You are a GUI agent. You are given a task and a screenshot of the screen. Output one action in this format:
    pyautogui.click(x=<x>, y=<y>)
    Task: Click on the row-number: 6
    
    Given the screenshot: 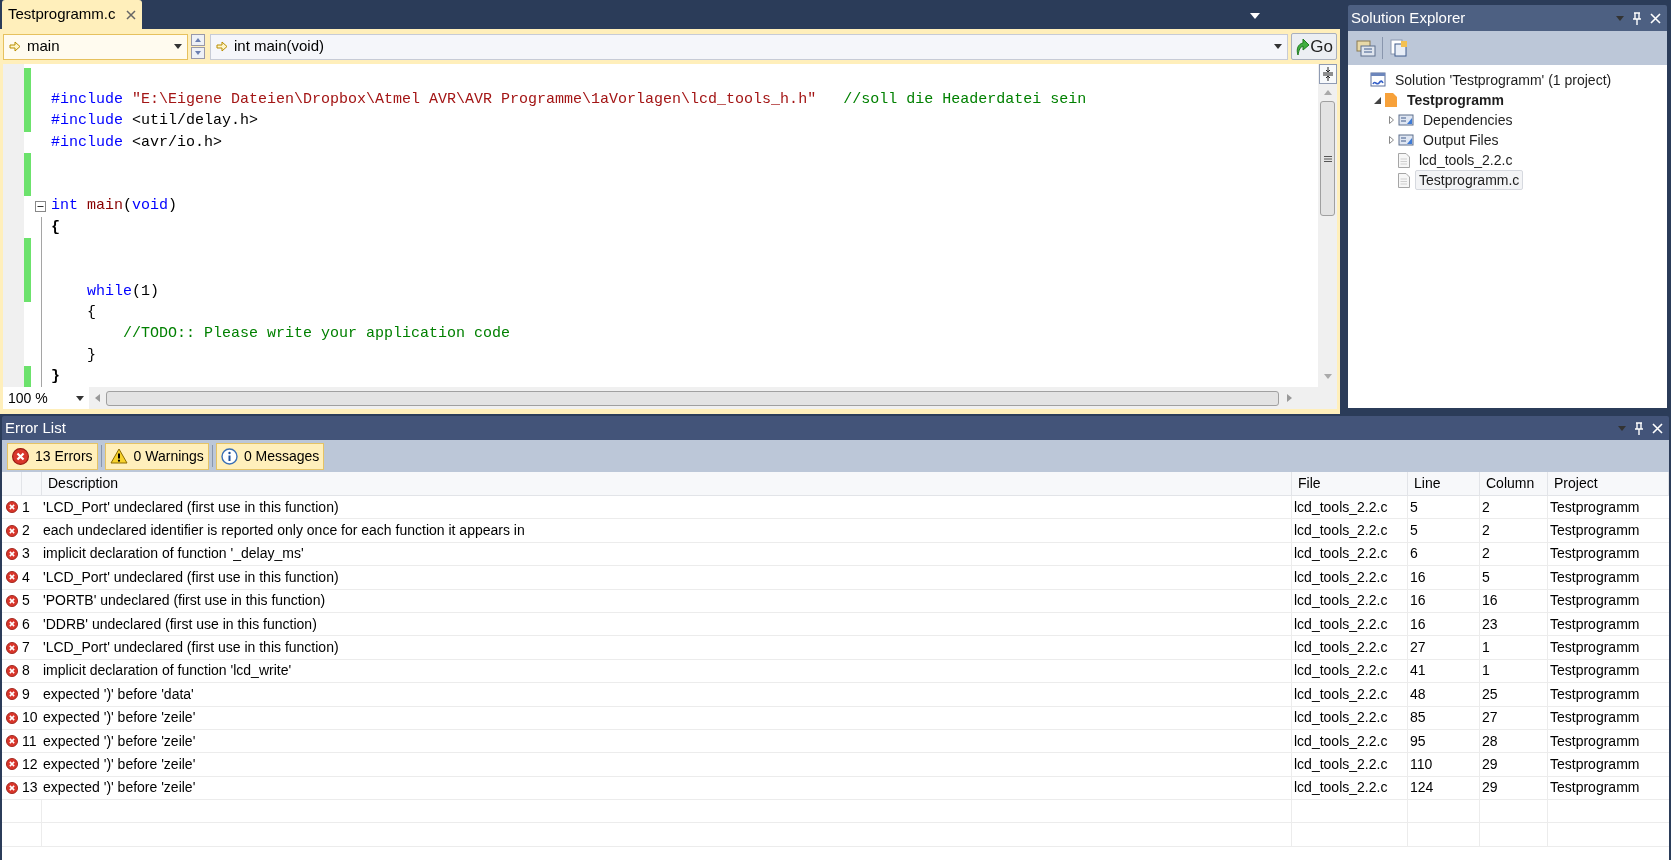 What is the action you would take?
    pyautogui.click(x=26, y=624)
    